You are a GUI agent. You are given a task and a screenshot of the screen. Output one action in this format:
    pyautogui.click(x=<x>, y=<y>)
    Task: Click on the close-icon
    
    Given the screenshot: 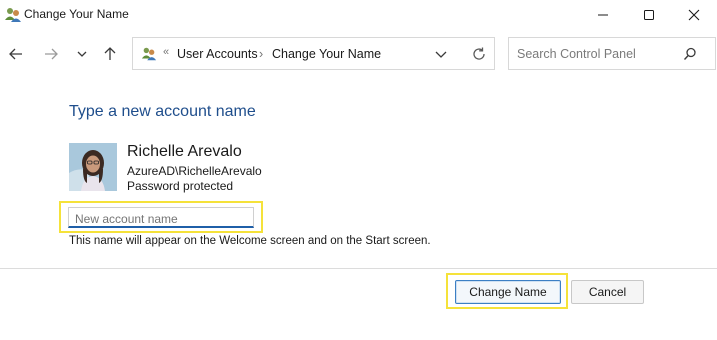 What is the action you would take?
    pyautogui.click(x=694, y=15)
    